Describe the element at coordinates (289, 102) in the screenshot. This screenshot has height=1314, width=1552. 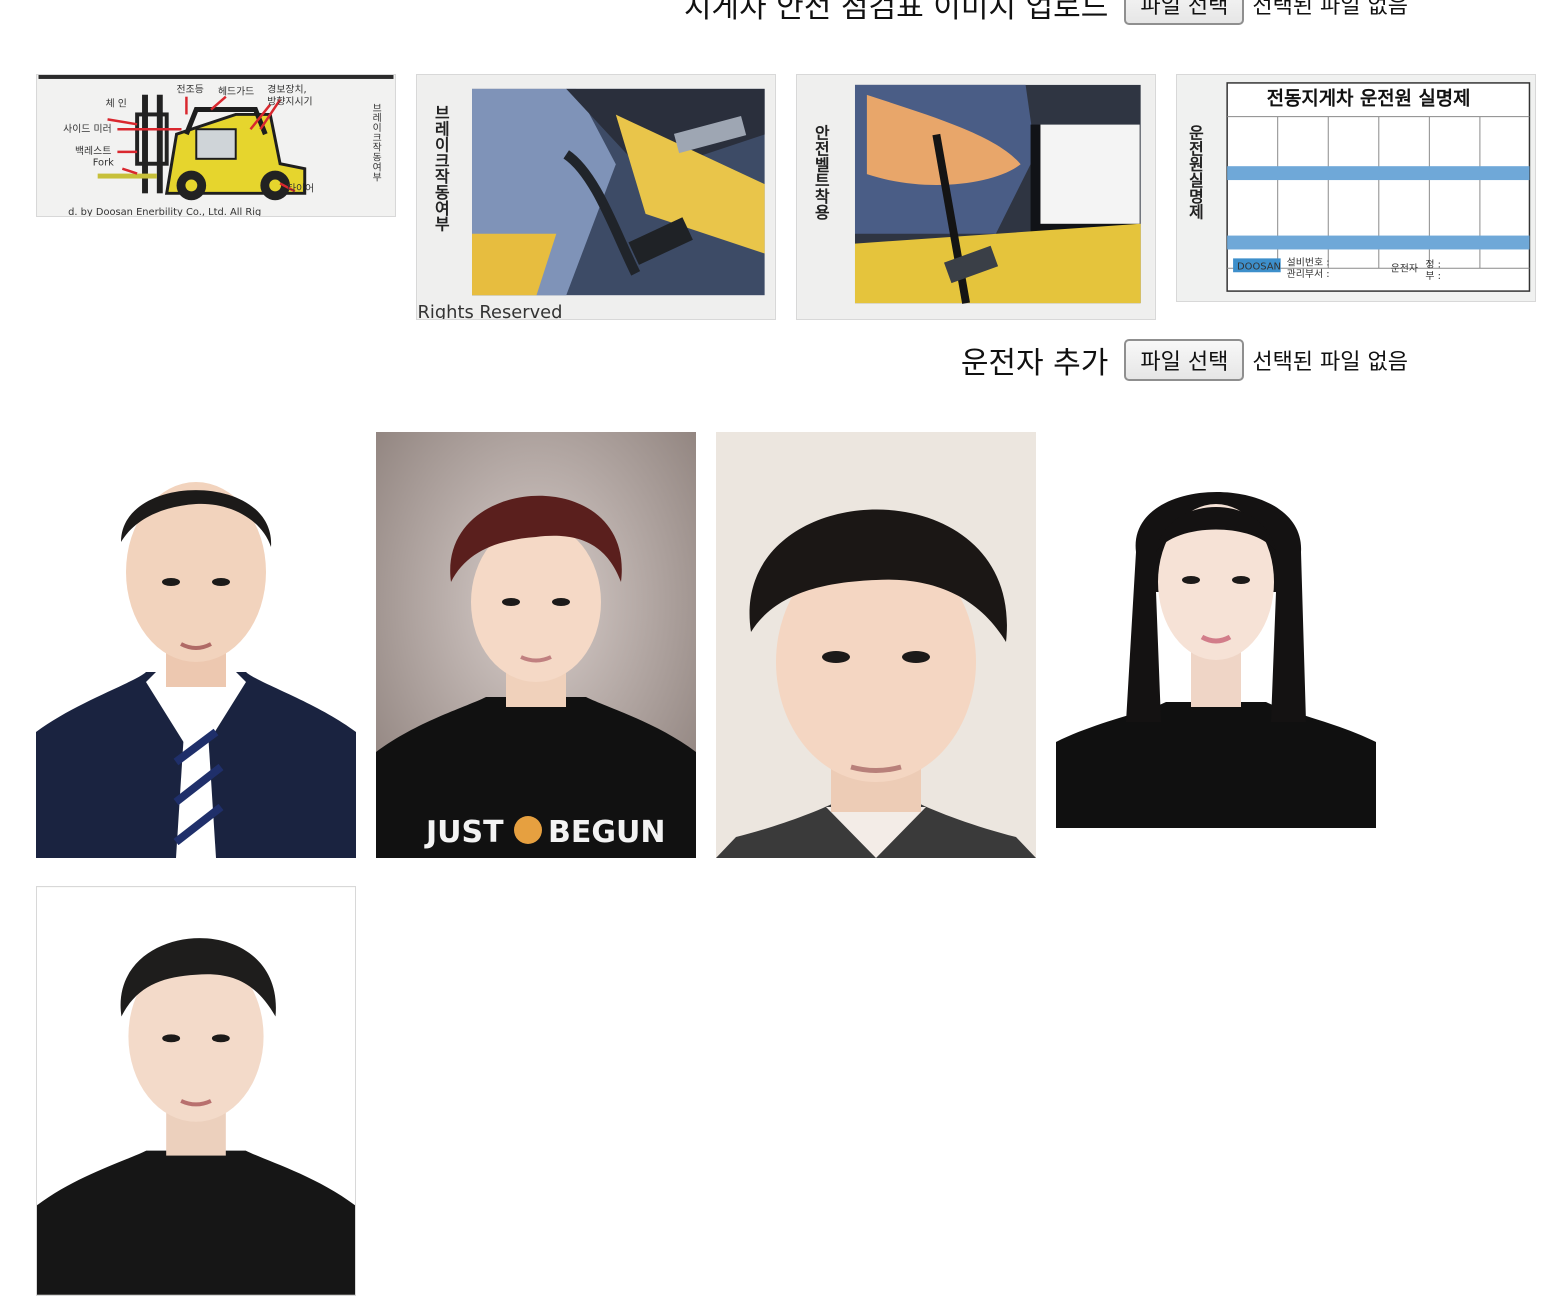
I see `diagram-label-turn-signal: 방향지시기` at that location.